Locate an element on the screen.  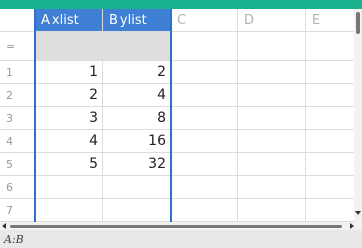
cell-b3: 8 is located at coordinates (137, 118).